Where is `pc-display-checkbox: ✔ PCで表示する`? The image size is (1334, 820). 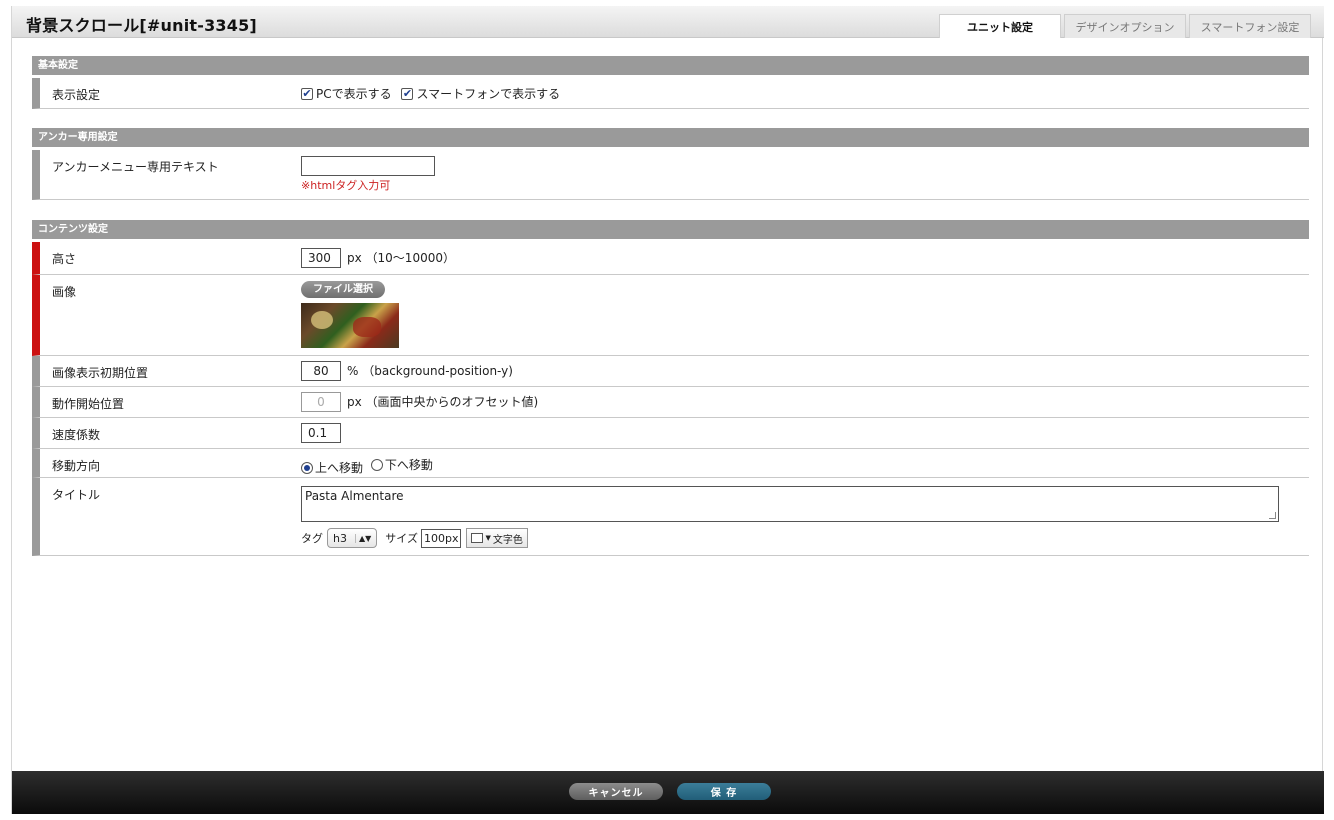 pc-display-checkbox: ✔ PCで表示する is located at coordinates (346, 93).